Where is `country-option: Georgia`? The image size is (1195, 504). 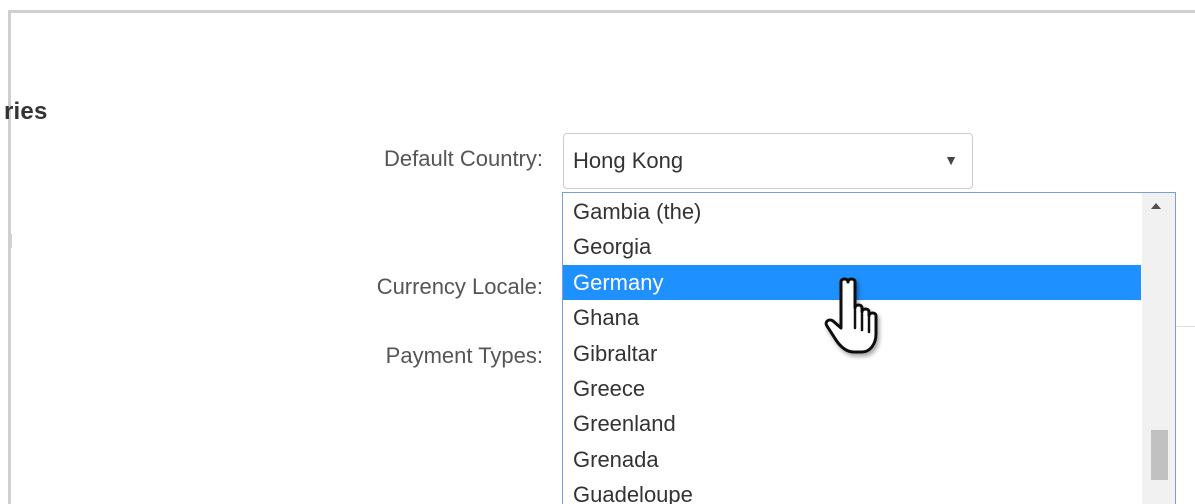 country-option: Georgia is located at coordinates (852, 246).